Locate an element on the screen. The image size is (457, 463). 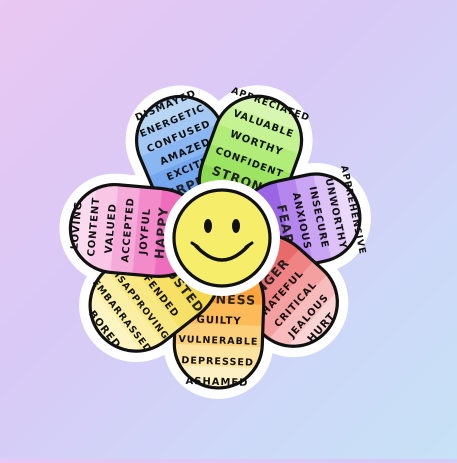
emotion-word: ASHAMED is located at coordinates (216, 382).